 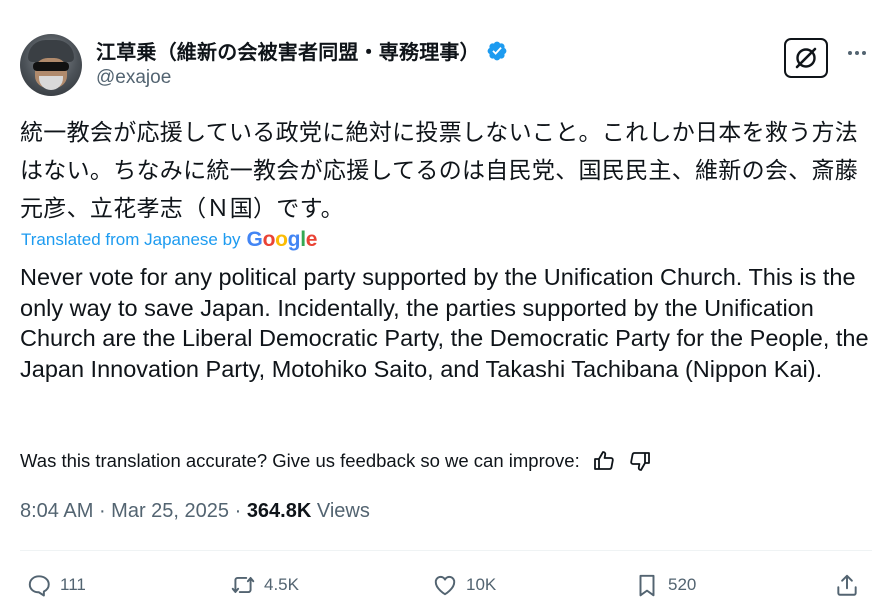 I want to click on translated-from-label: Translated from Japanese by, so click(x=131, y=239).